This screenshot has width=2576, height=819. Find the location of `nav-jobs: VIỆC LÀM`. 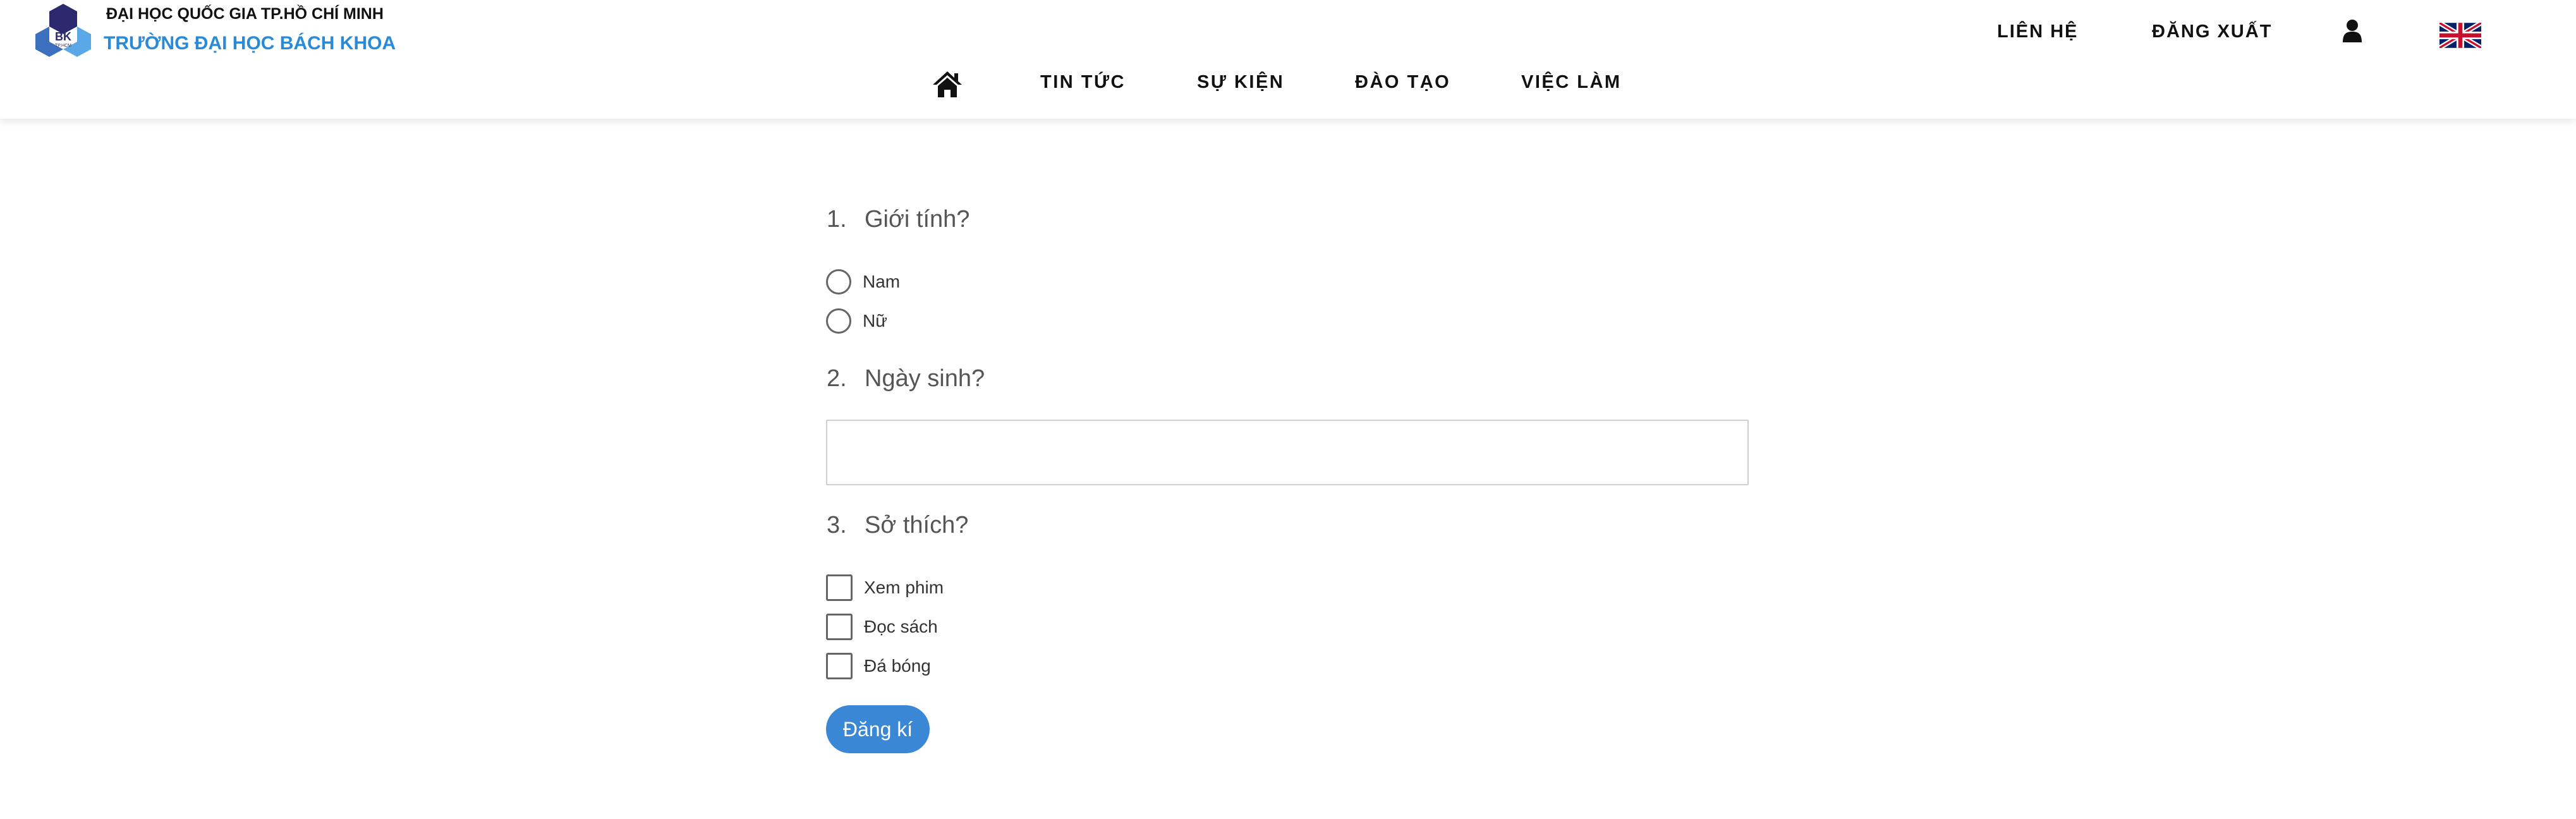

nav-jobs: VIỆC LÀM is located at coordinates (1571, 82).